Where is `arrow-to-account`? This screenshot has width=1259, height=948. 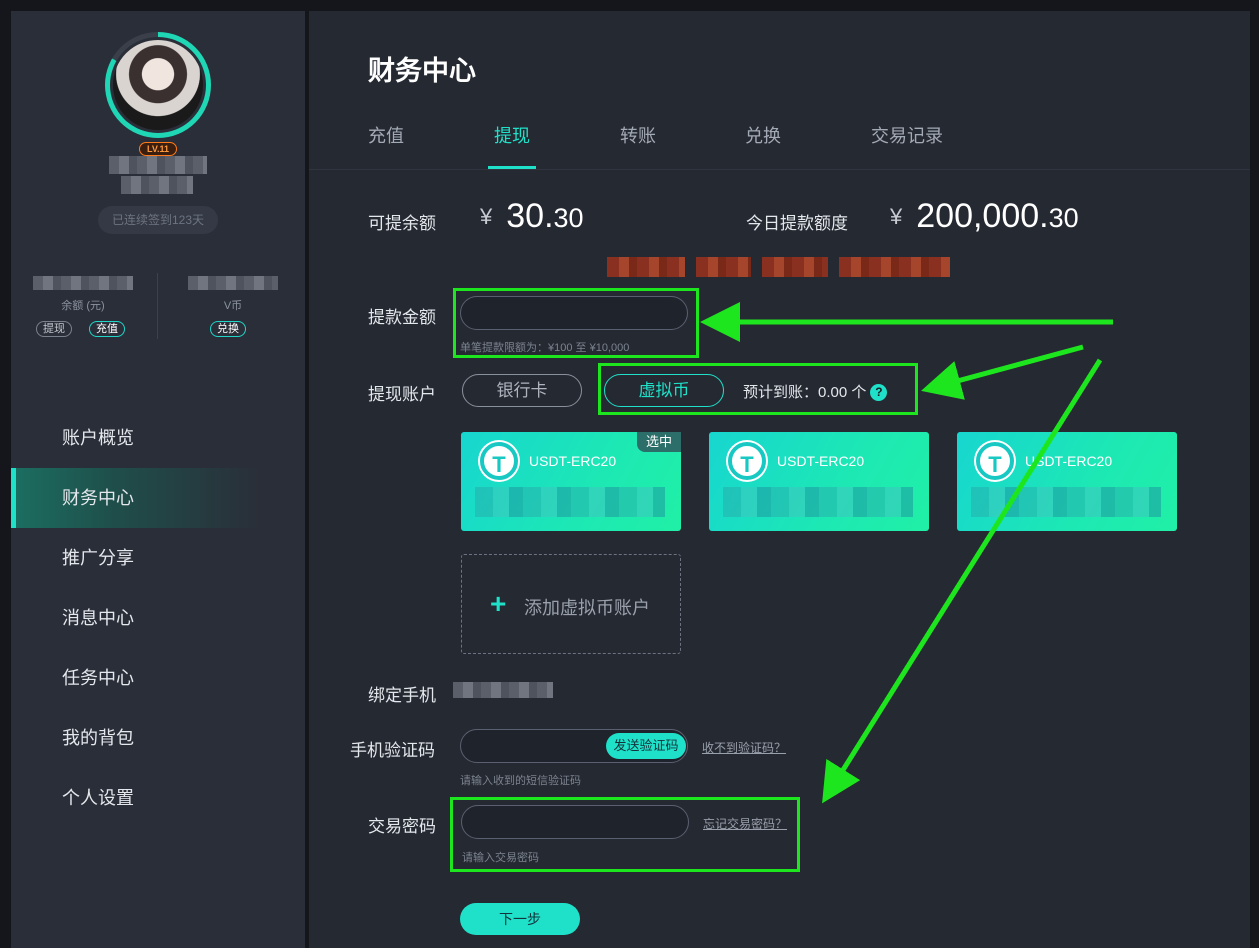 arrow-to-account is located at coordinates (1002, 372).